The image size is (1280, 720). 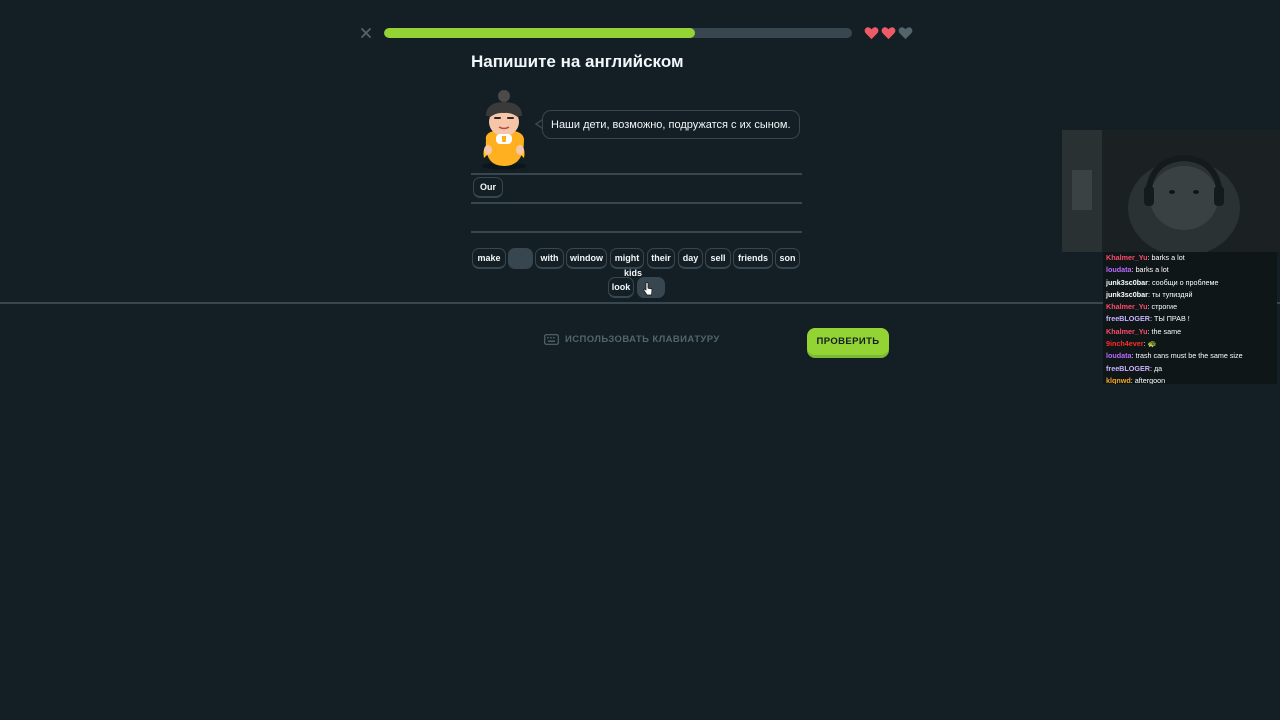 What do you see at coordinates (627, 258) in the screenshot?
I see `word-tile-might: might` at bounding box center [627, 258].